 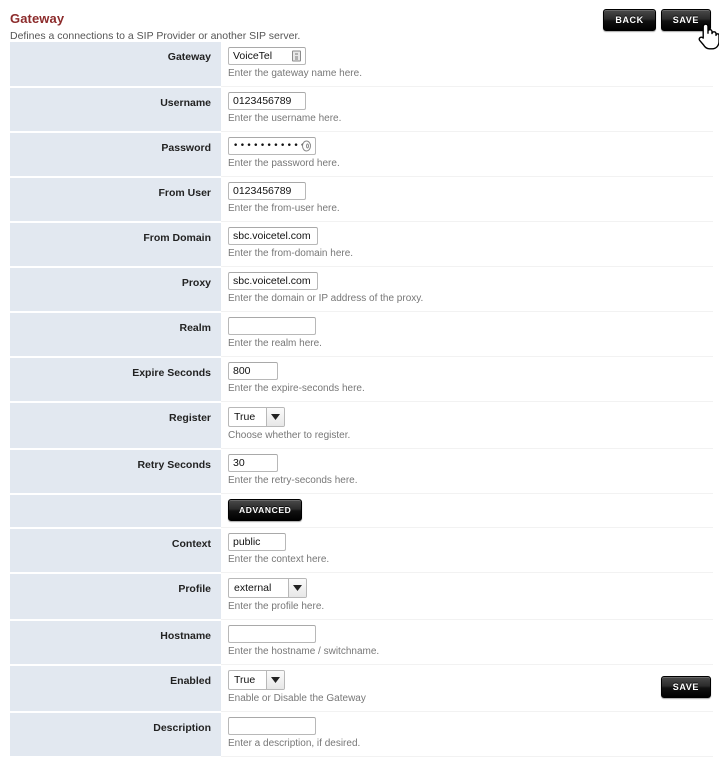 I want to click on field-hint-register: Choose whether to register., so click(x=289, y=435).